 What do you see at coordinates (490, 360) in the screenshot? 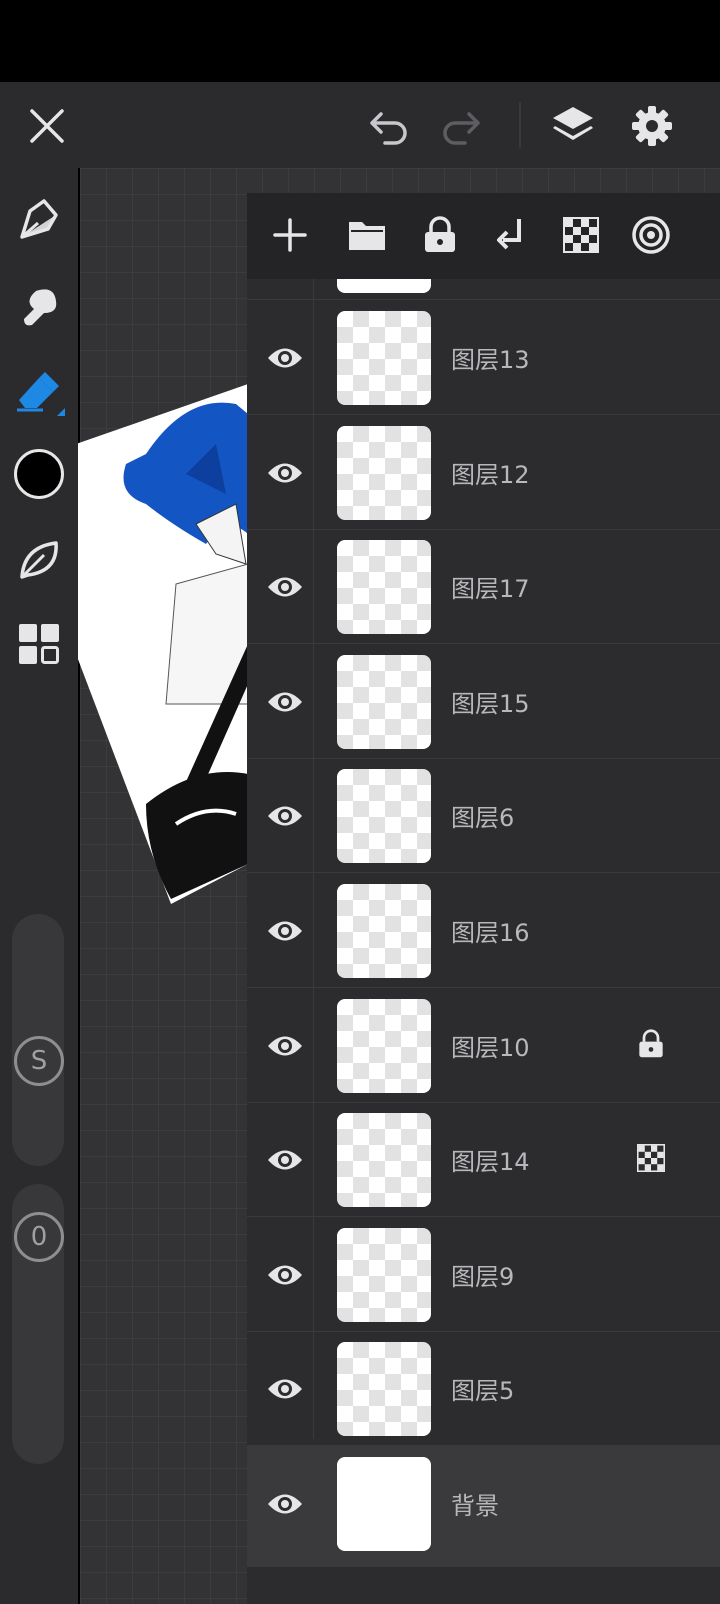
I see `layer-name: 图层13` at bounding box center [490, 360].